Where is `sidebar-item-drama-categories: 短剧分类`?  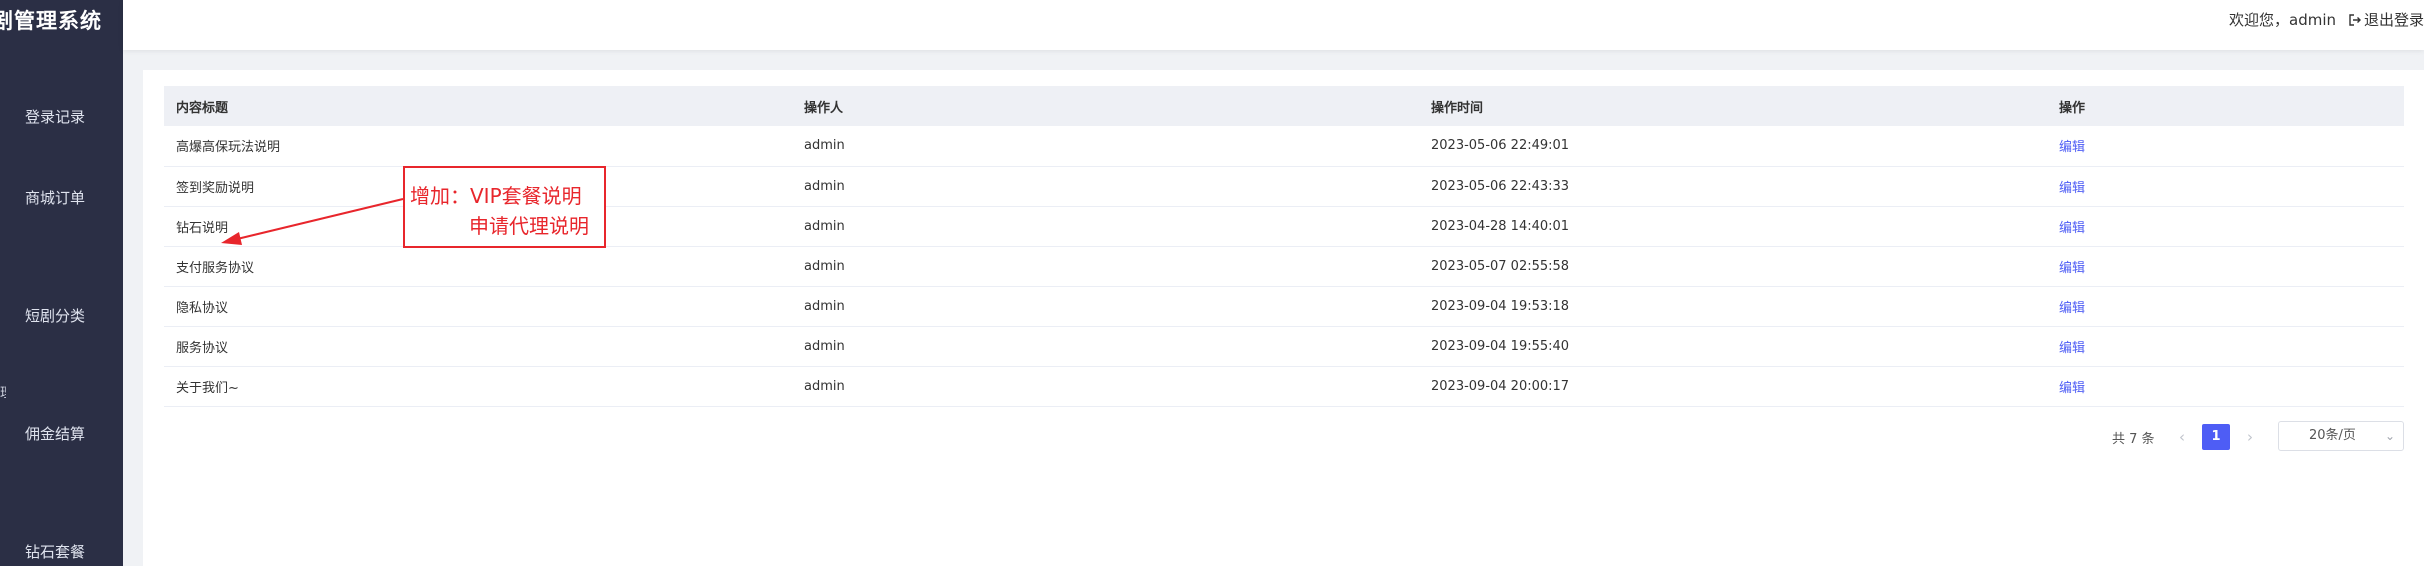 sidebar-item-drama-categories: 短剧分类 is located at coordinates (55, 315).